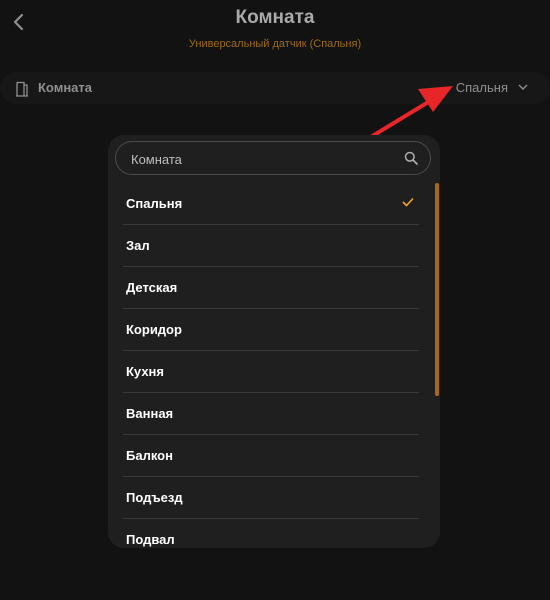 This screenshot has height=600, width=550. Describe the element at coordinates (154, 497) in the screenshot. I see `list-item-label: Подъезд` at that location.